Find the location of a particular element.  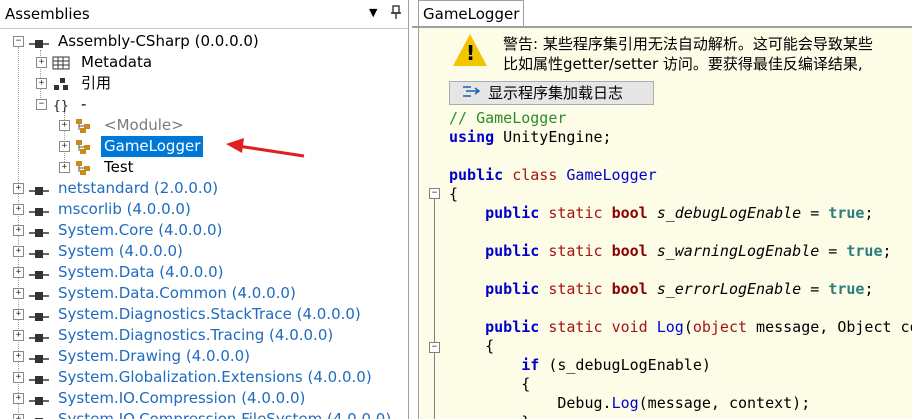

code-line: } is located at coordinates (489, 415).